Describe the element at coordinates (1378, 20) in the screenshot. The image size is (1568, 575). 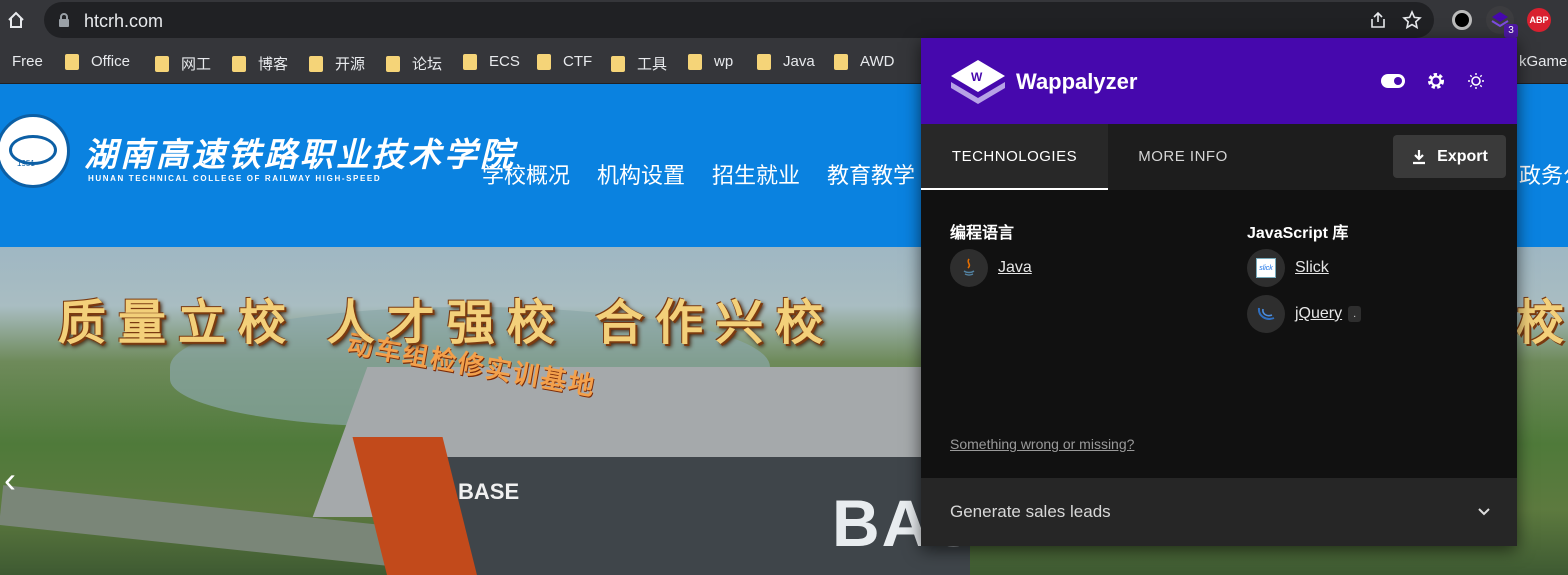
I see `share-icon` at that location.